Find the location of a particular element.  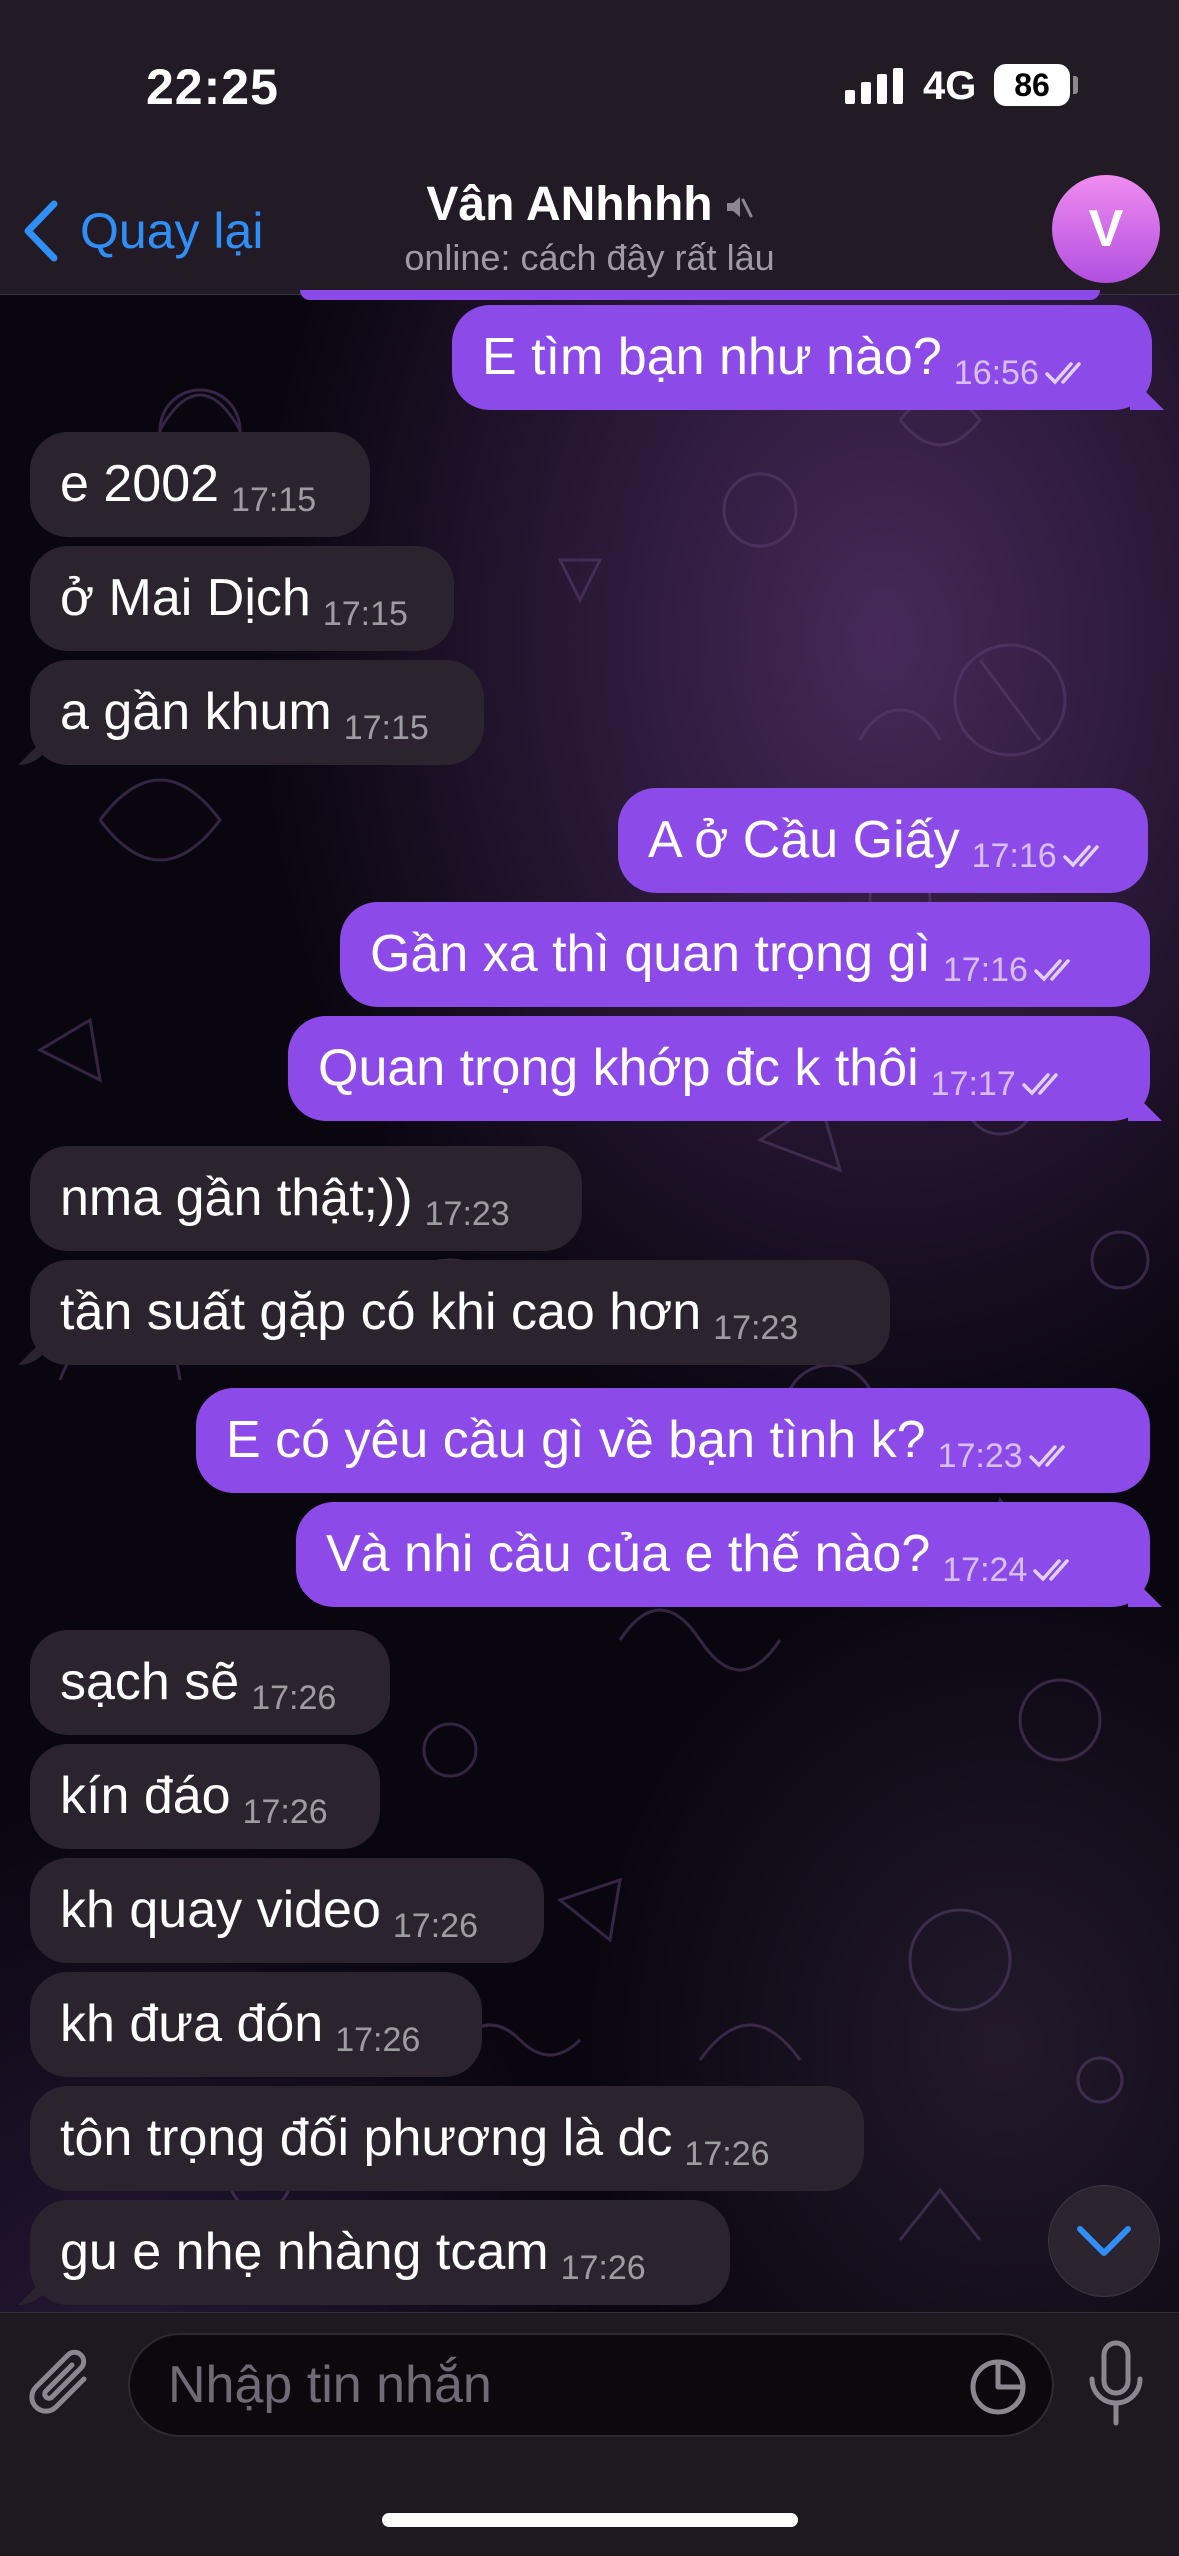

message-text: A ở Cầu Giấy is located at coordinates (804, 840).